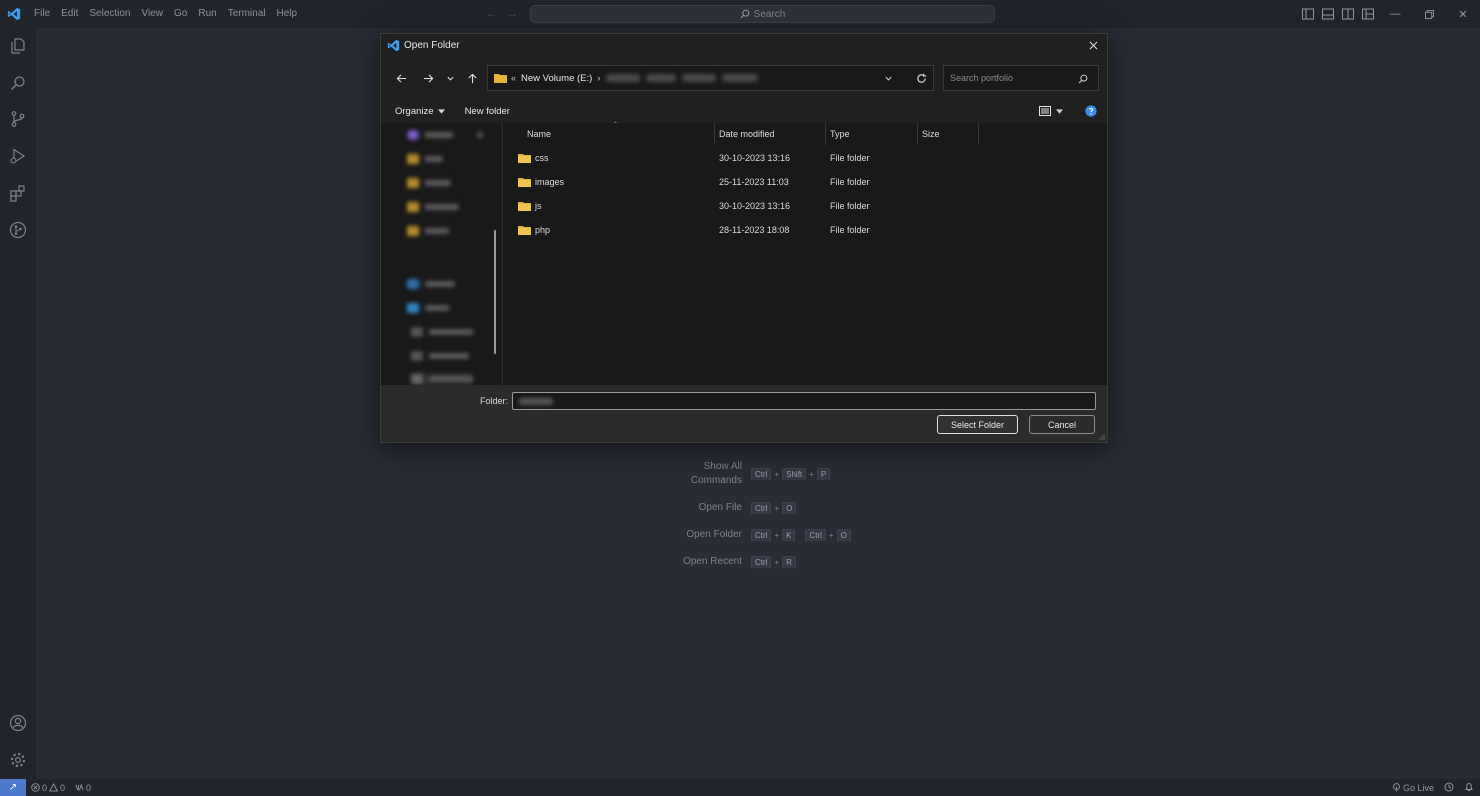  I want to click on menu-item-edit: Edit, so click(71, 14).